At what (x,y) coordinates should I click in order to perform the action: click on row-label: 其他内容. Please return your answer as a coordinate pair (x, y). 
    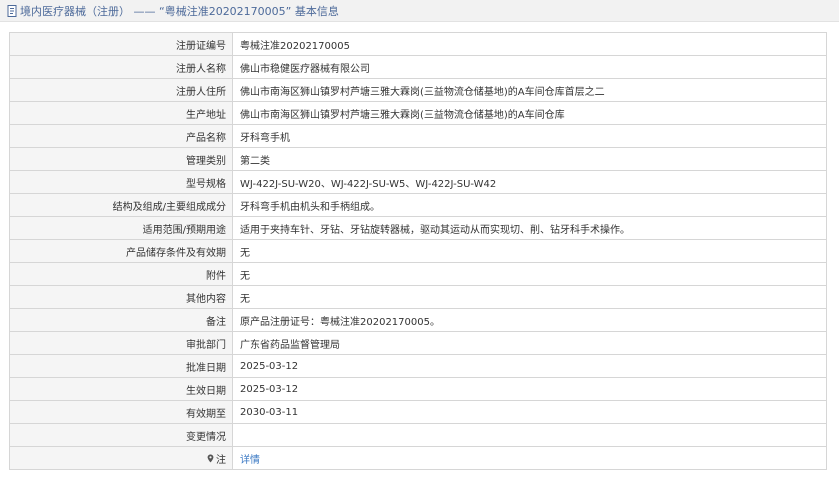
    Looking at the image, I should click on (121, 297).